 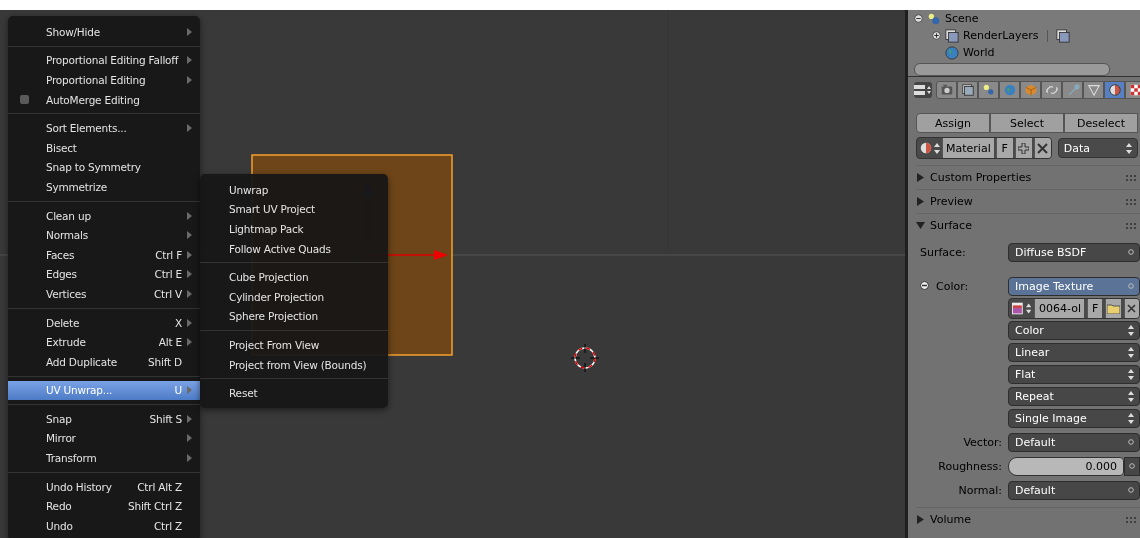 What do you see at coordinates (1074, 374) in the screenshot?
I see `select-dropdown: Flat` at bounding box center [1074, 374].